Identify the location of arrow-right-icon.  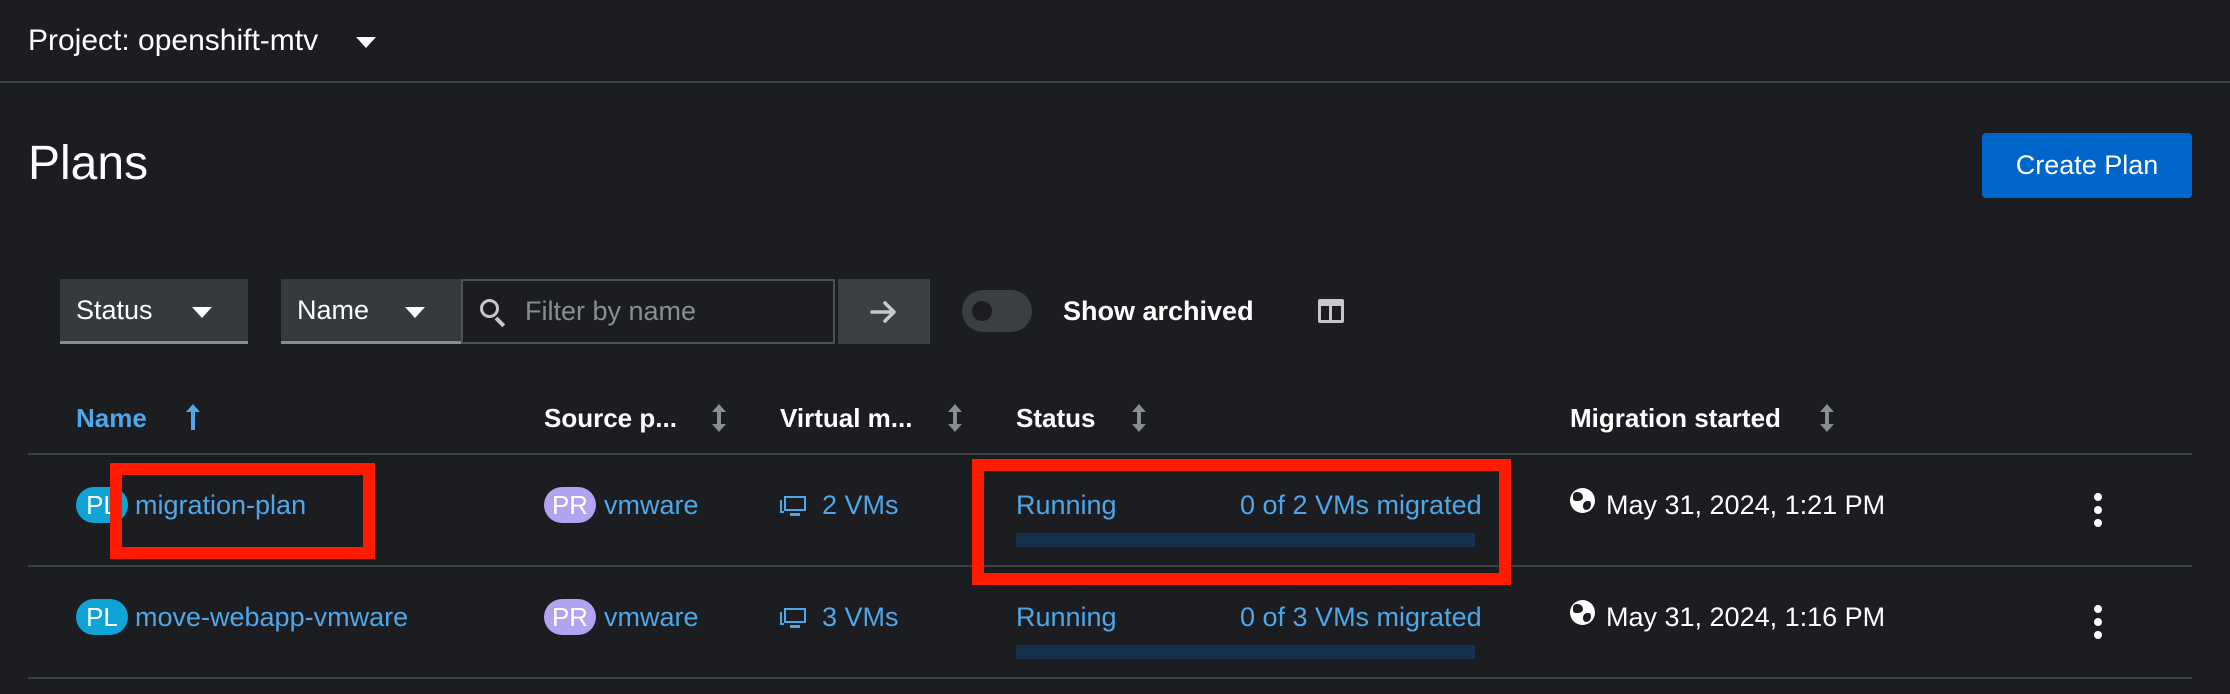
(883, 311).